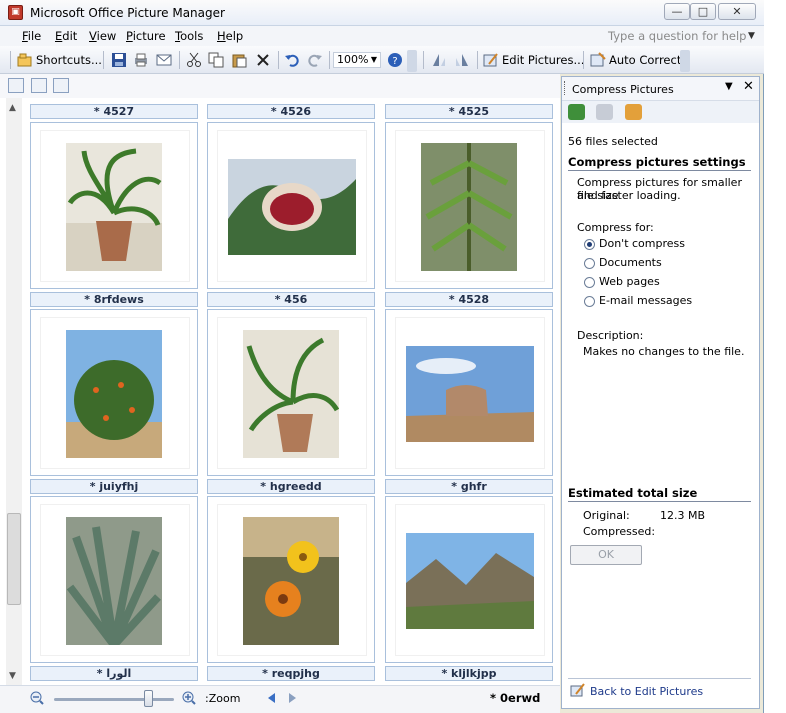 This screenshot has height=713, width=786. What do you see at coordinates (114, 299) in the screenshot?
I see `thumbnail-caption: * 8rfdews` at bounding box center [114, 299].